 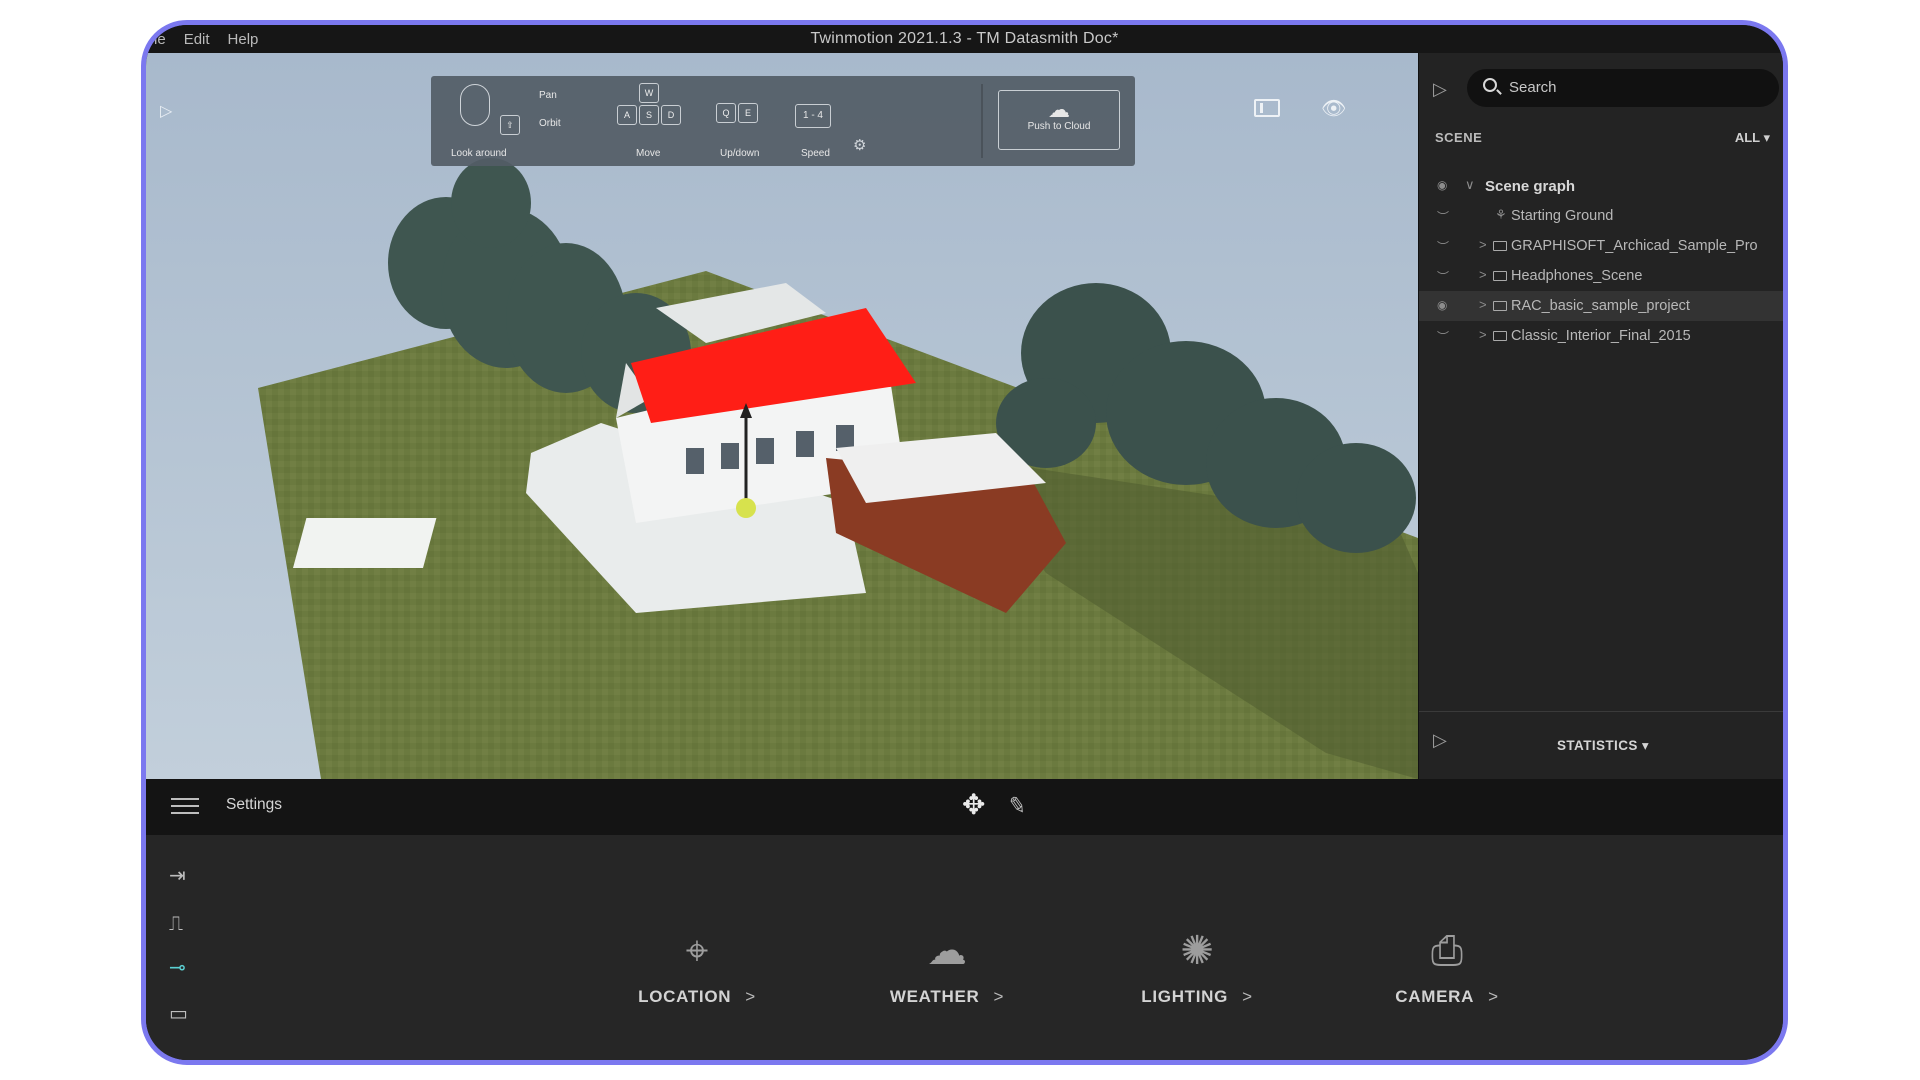 I want to click on location-label: LOCATION, so click(x=685, y=996).